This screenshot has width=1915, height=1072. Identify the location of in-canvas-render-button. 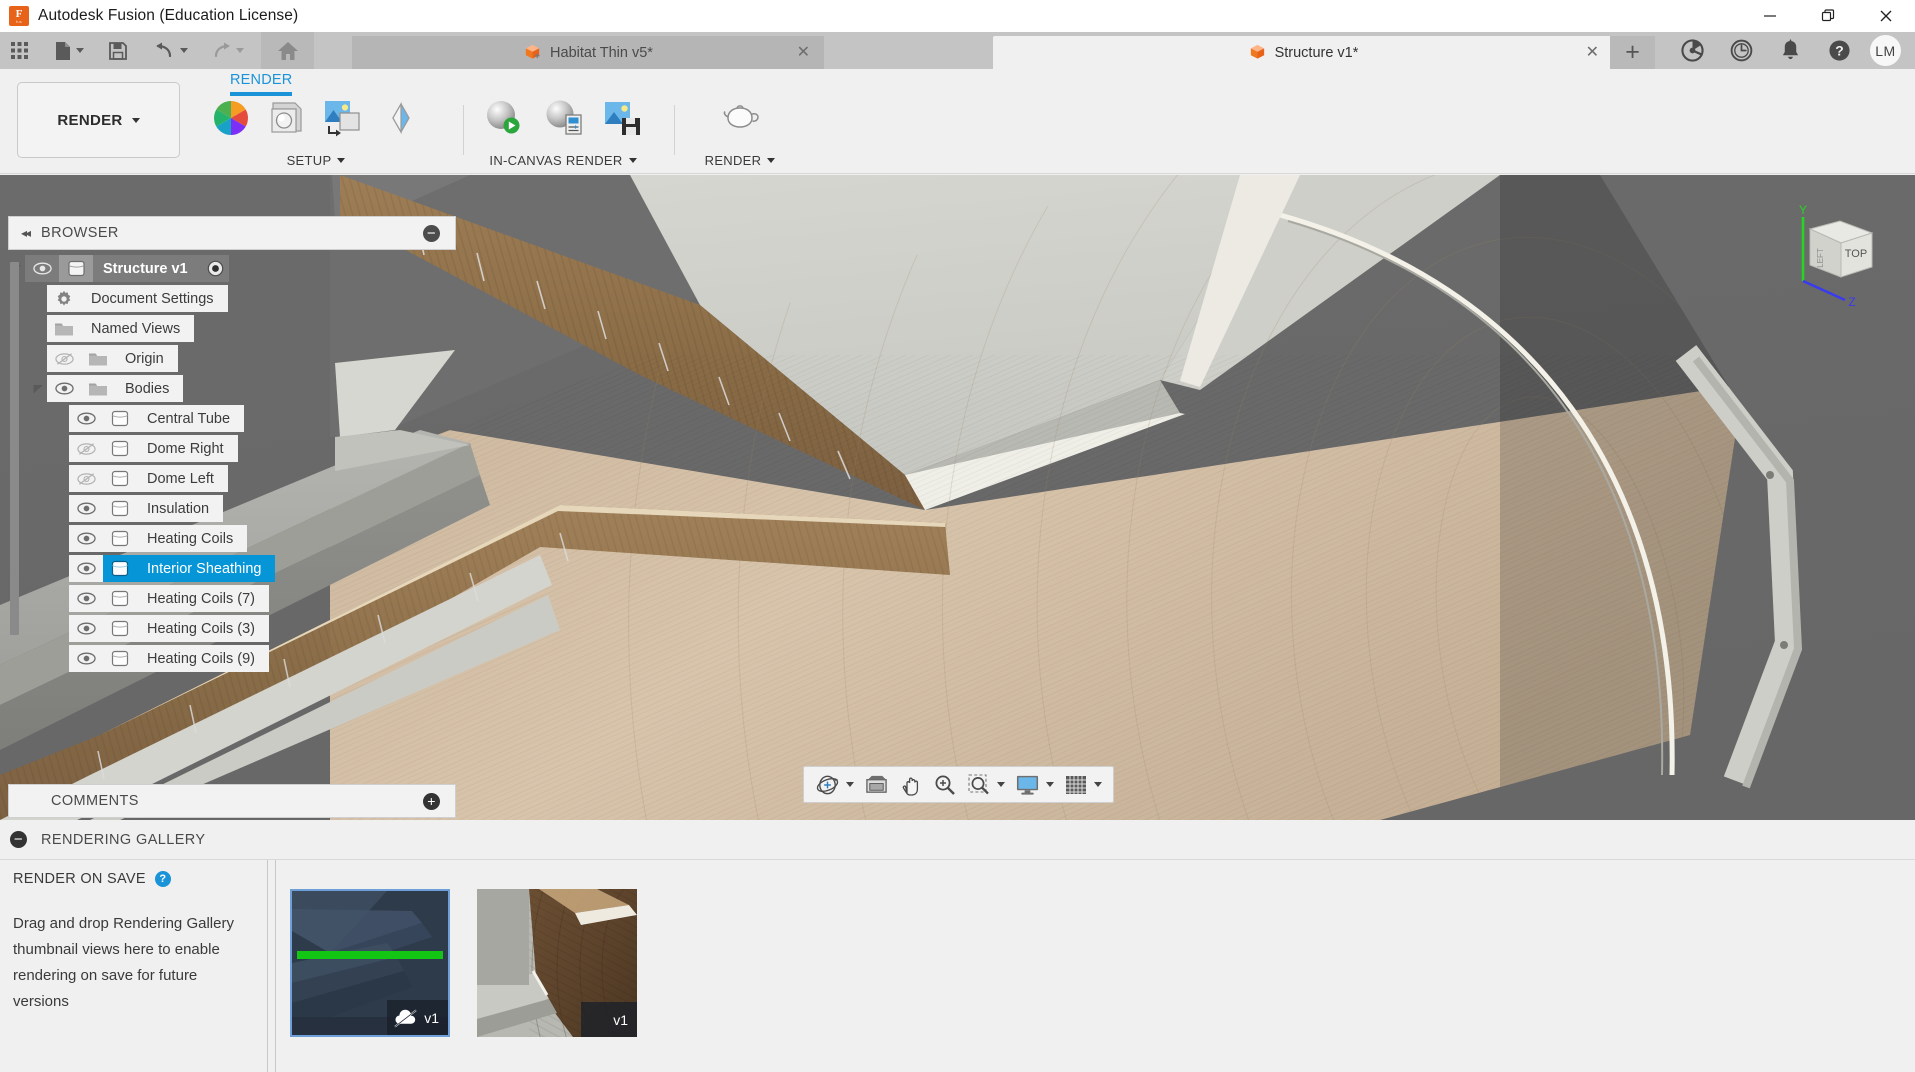
(504, 116).